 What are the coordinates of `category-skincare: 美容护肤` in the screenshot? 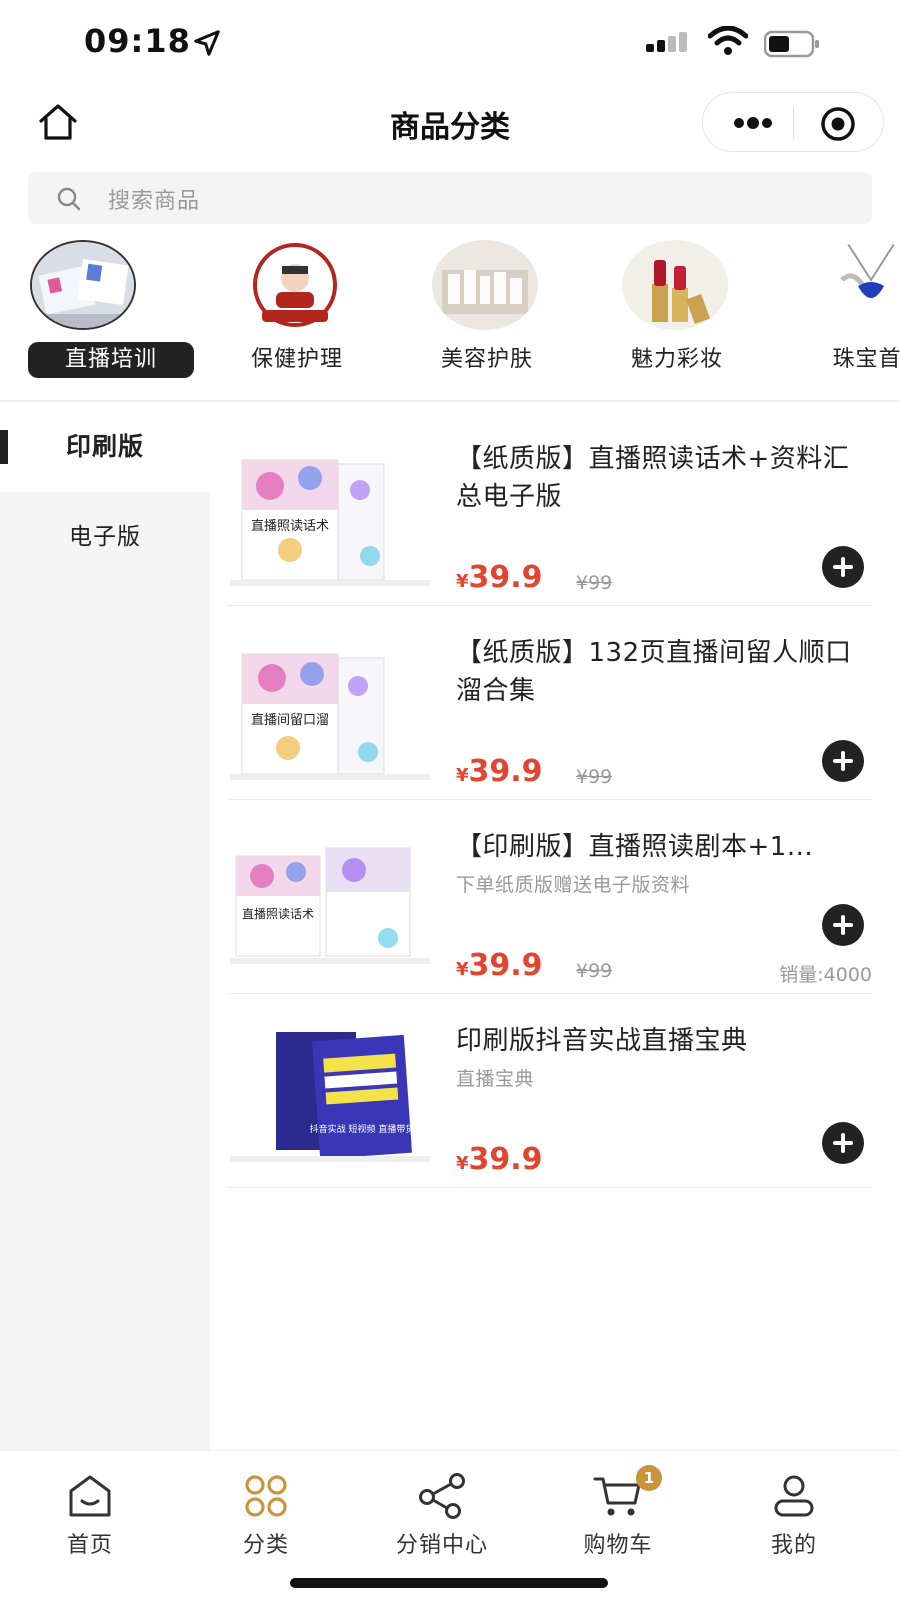 It's located at (487, 316).